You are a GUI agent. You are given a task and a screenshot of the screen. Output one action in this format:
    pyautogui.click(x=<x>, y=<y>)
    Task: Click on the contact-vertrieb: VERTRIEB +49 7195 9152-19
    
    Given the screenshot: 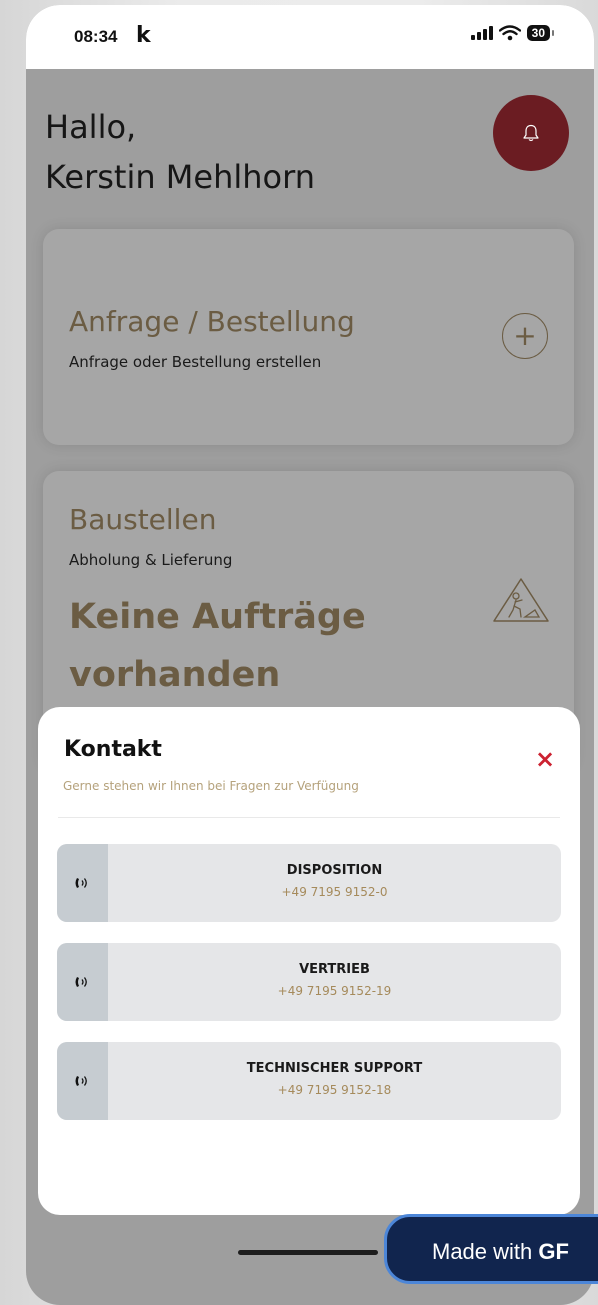 What is the action you would take?
    pyautogui.click(x=309, y=982)
    